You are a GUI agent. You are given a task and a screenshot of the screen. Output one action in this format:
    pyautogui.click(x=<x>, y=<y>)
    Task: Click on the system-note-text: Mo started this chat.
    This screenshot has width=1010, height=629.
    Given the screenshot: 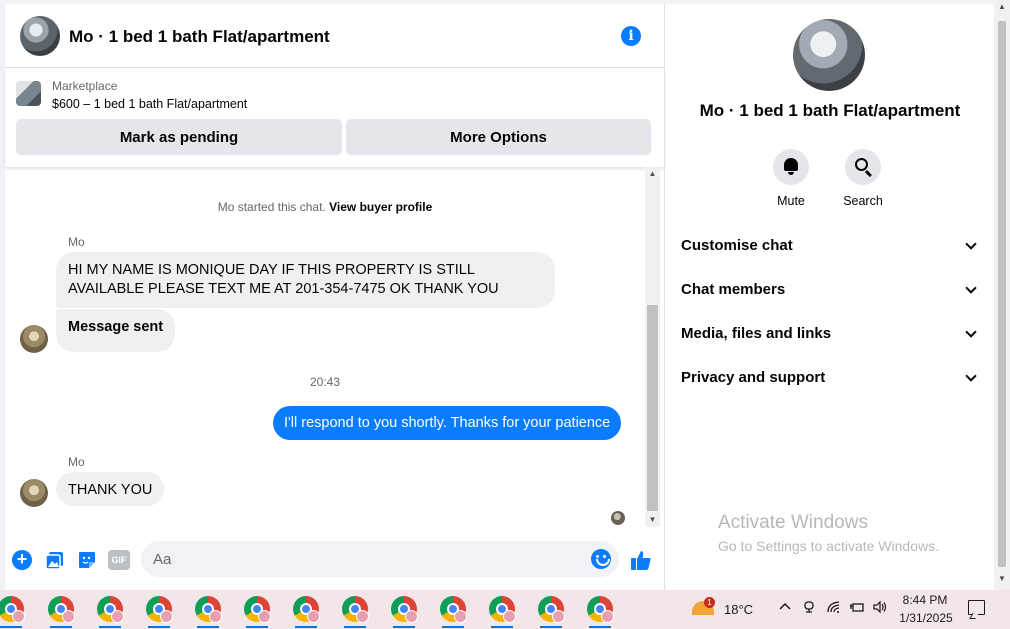 What is the action you would take?
    pyautogui.click(x=271, y=207)
    